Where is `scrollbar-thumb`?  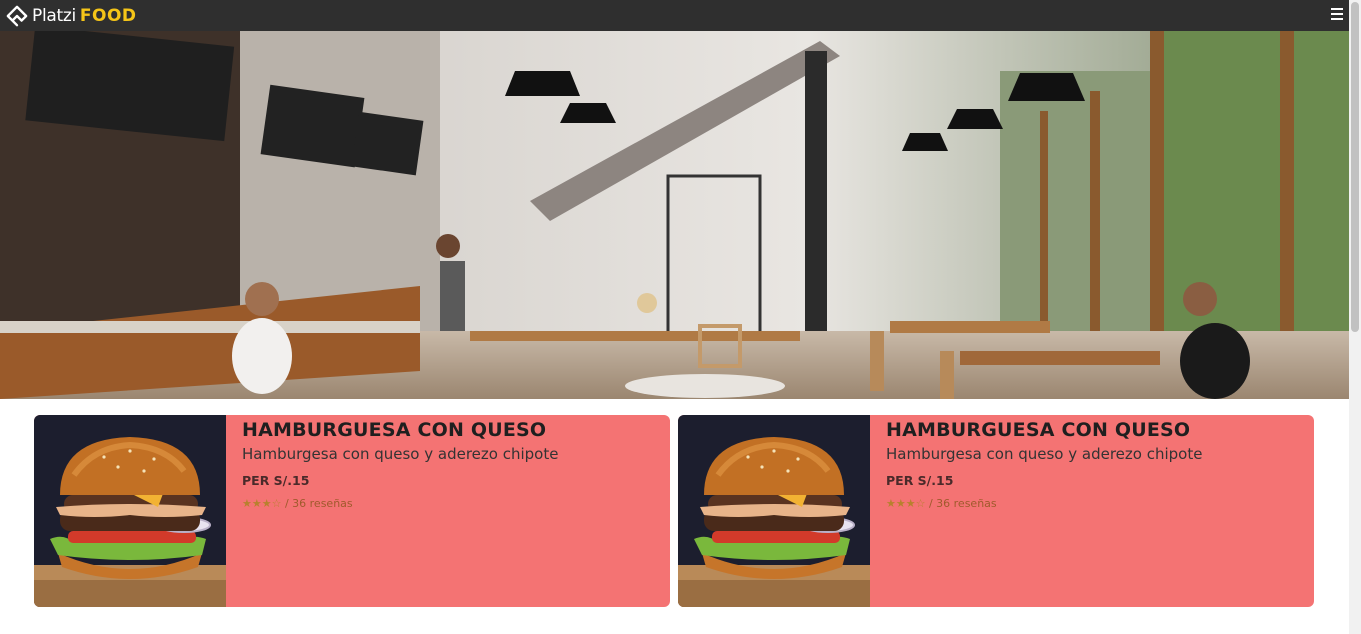 scrollbar-thumb is located at coordinates (1355, 167).